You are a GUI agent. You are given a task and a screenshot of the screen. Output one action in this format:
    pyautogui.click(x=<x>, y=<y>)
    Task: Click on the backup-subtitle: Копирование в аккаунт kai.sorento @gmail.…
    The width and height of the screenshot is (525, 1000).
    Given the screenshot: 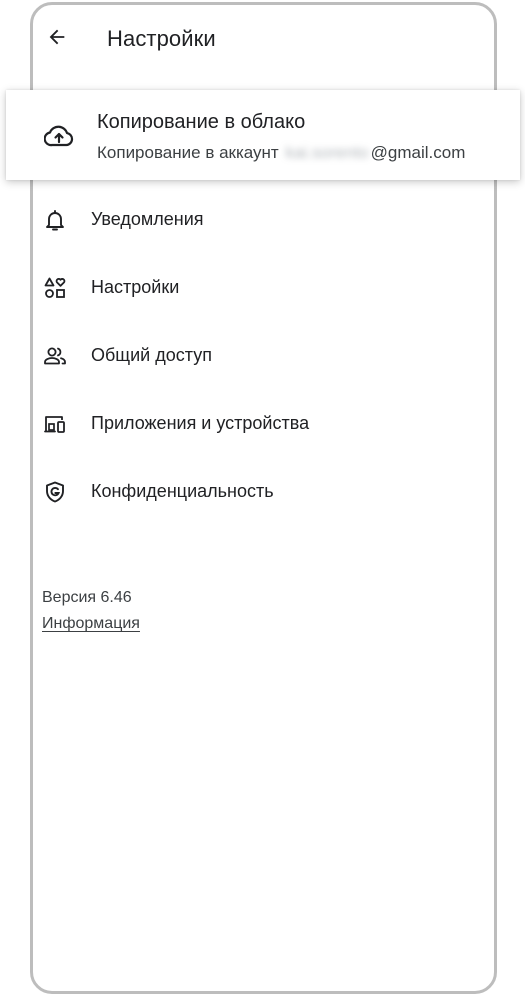 What is the action you would take?
    pyautogui.click(x=281, y=153)
    